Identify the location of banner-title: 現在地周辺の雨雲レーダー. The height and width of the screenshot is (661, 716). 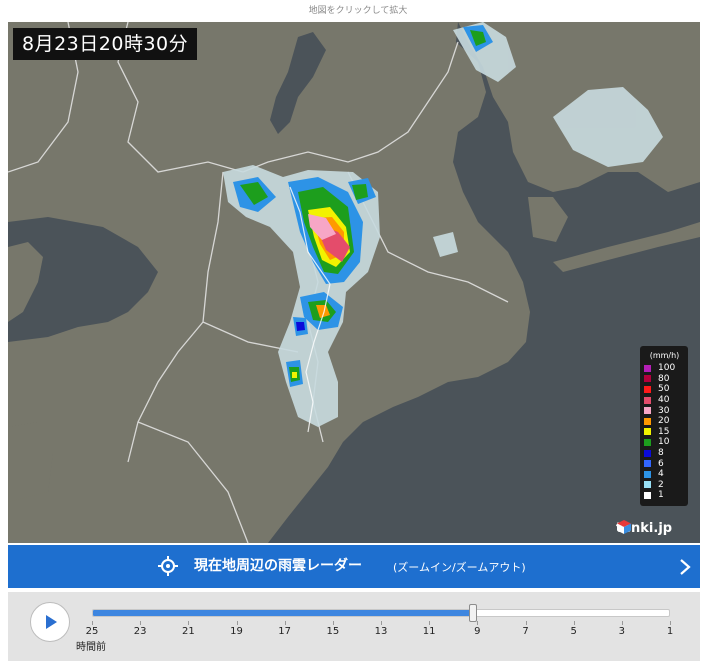
(278, 566).